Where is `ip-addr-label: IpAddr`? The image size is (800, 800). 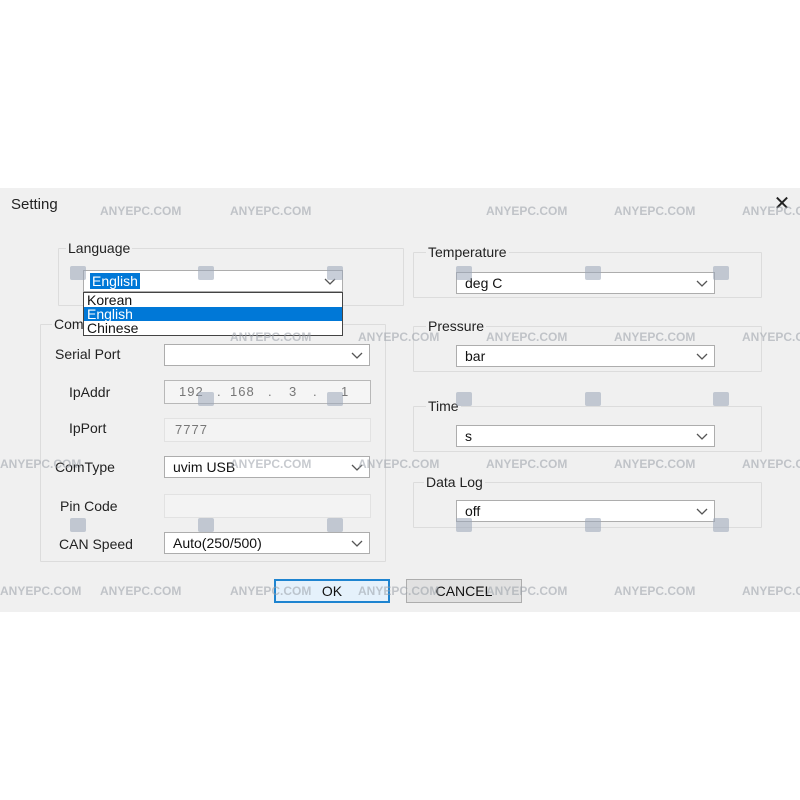 ip-addr-label: IpAddr is located at coordinates (90, 392).